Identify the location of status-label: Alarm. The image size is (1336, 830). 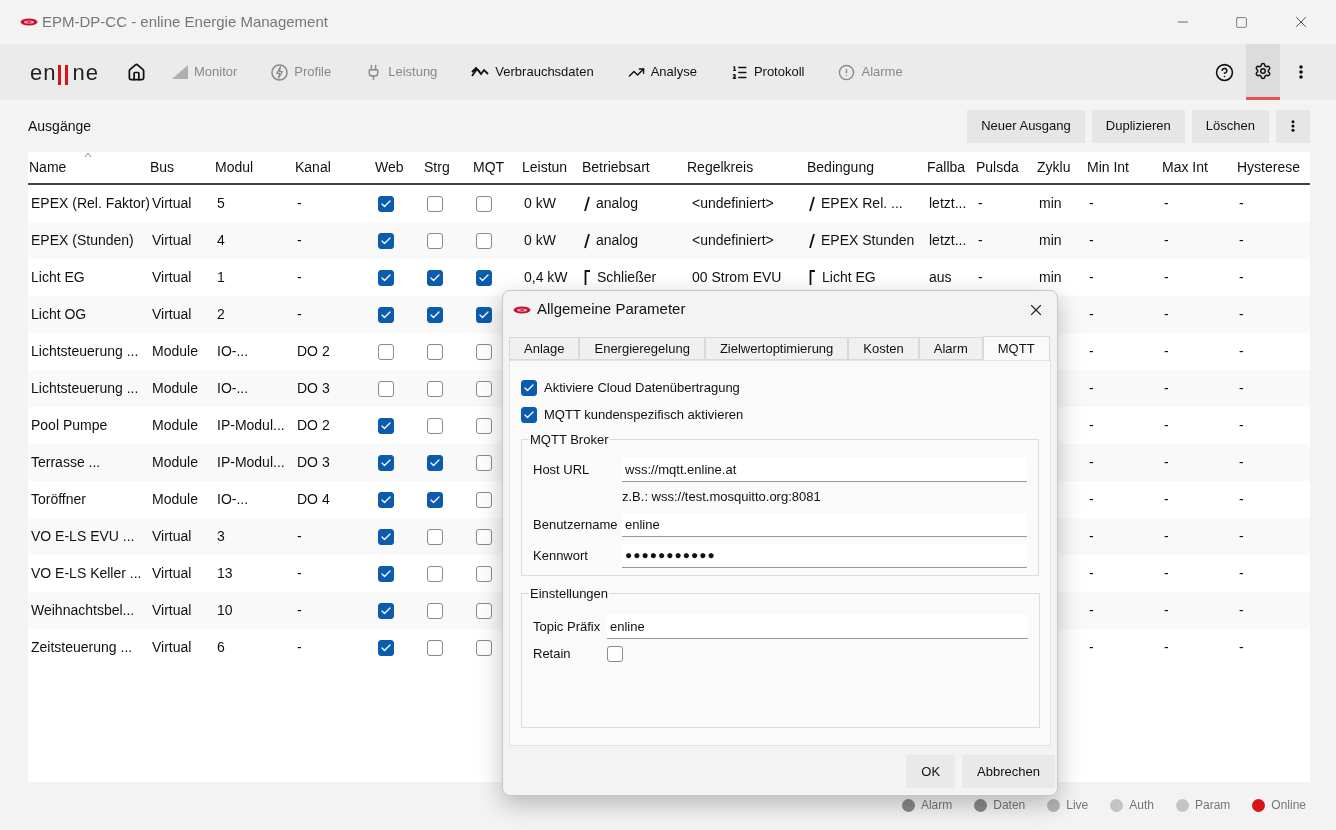
(936, 805).